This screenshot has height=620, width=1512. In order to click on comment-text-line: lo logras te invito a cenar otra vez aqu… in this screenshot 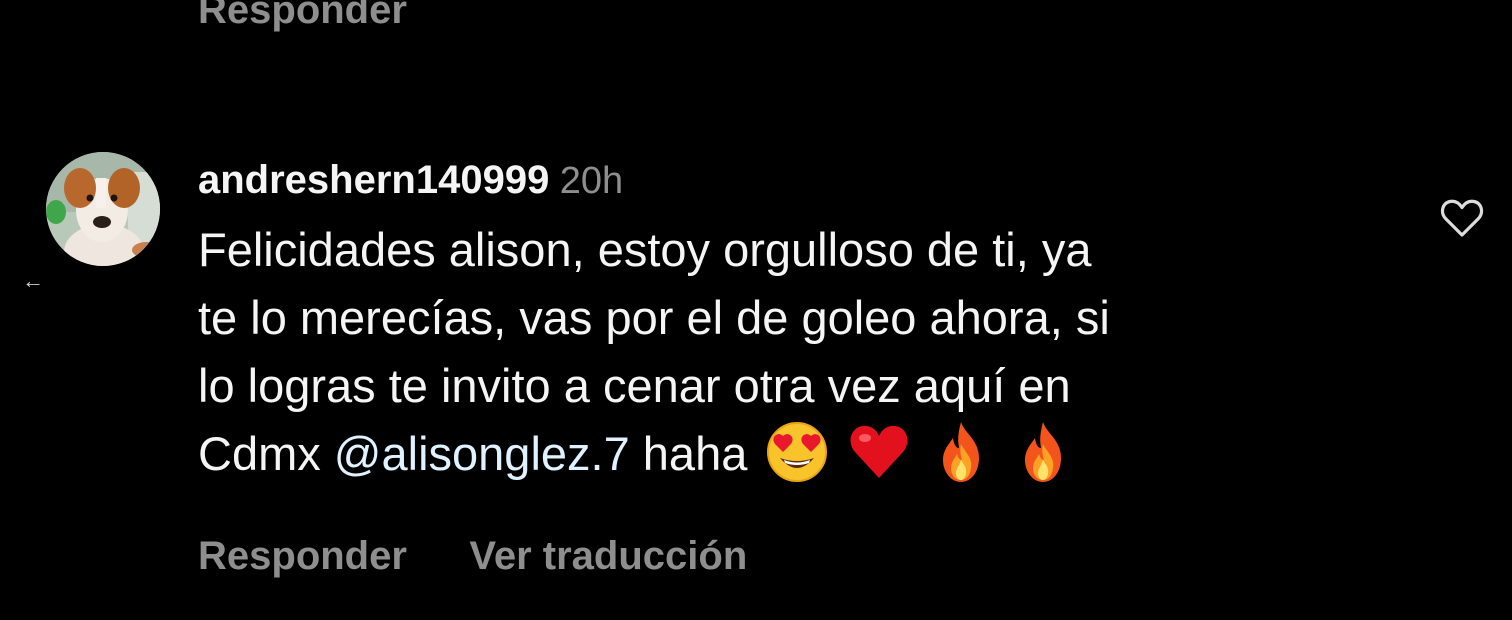, I will do `click(634, 385)`.